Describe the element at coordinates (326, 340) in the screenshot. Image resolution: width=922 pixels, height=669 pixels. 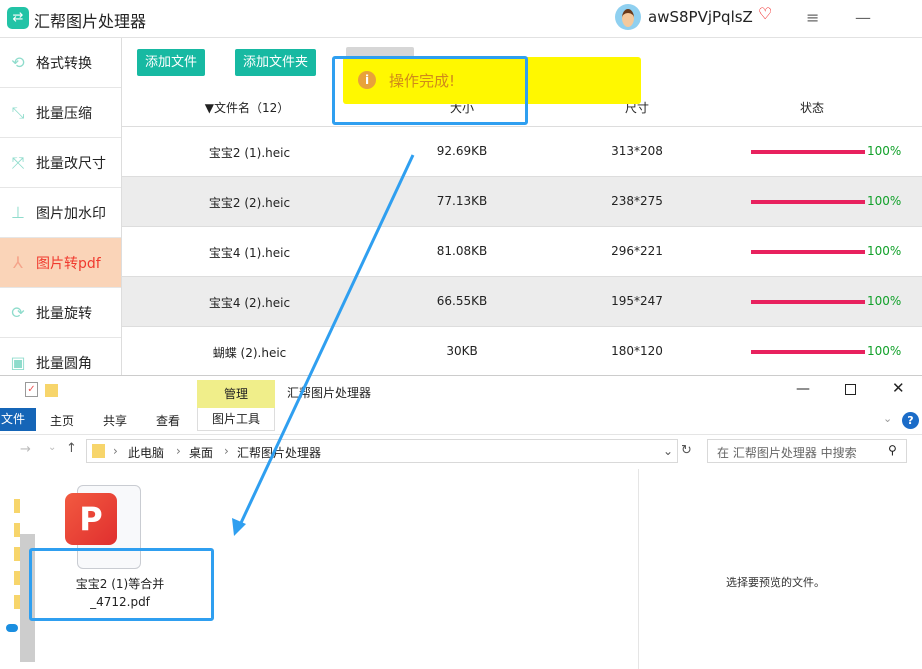
I see `arrow-line` at that location.